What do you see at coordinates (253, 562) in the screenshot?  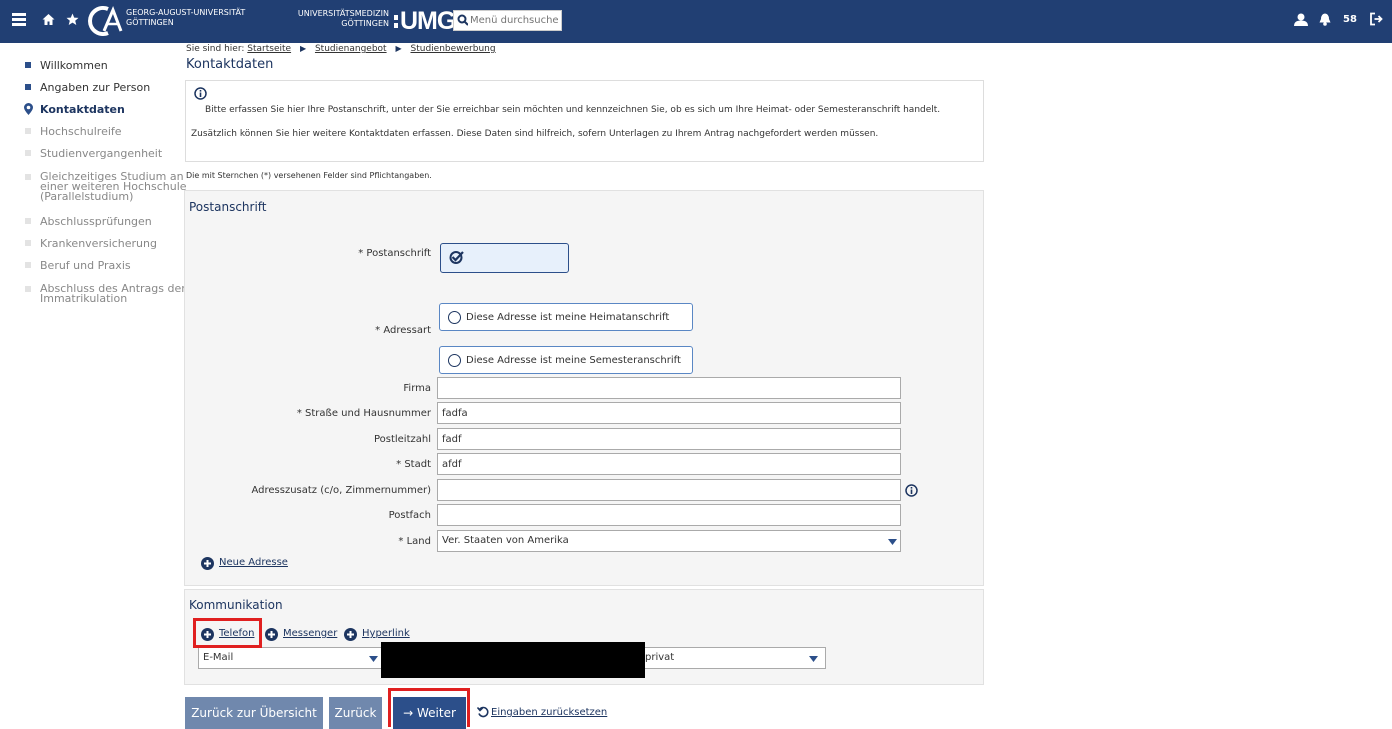 I see `neue-adresse-link: Neue Adresse` at bounding box center [253, 562].